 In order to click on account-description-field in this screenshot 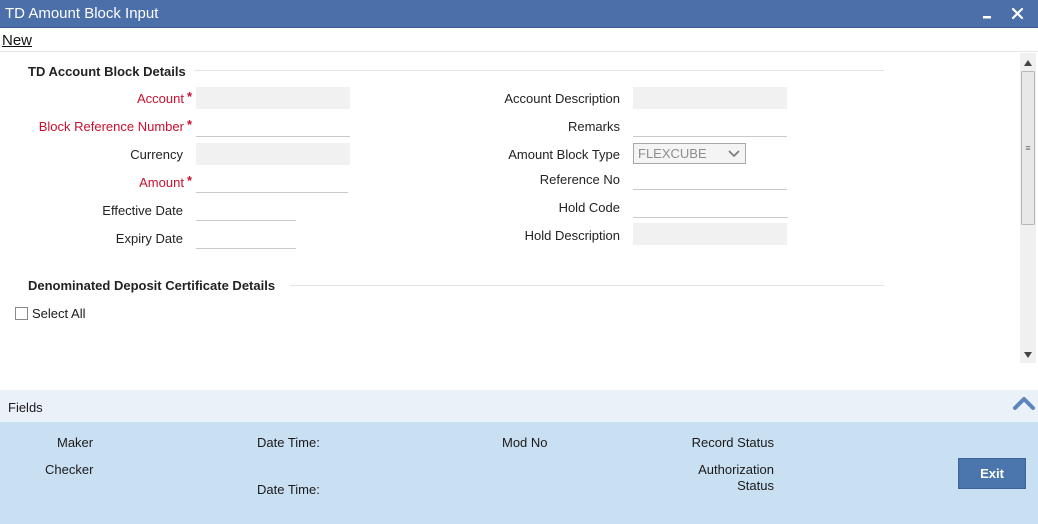, I will do `click(710, 98)`.